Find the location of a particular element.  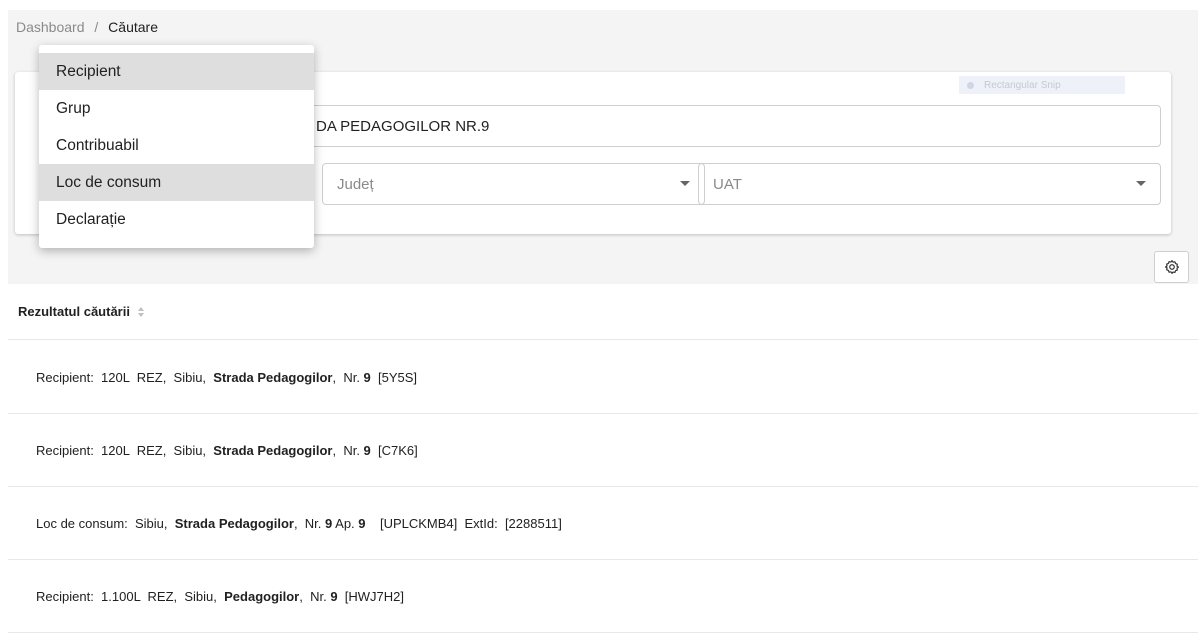

result-apartment: 9 is located at coordinates (362, 523).